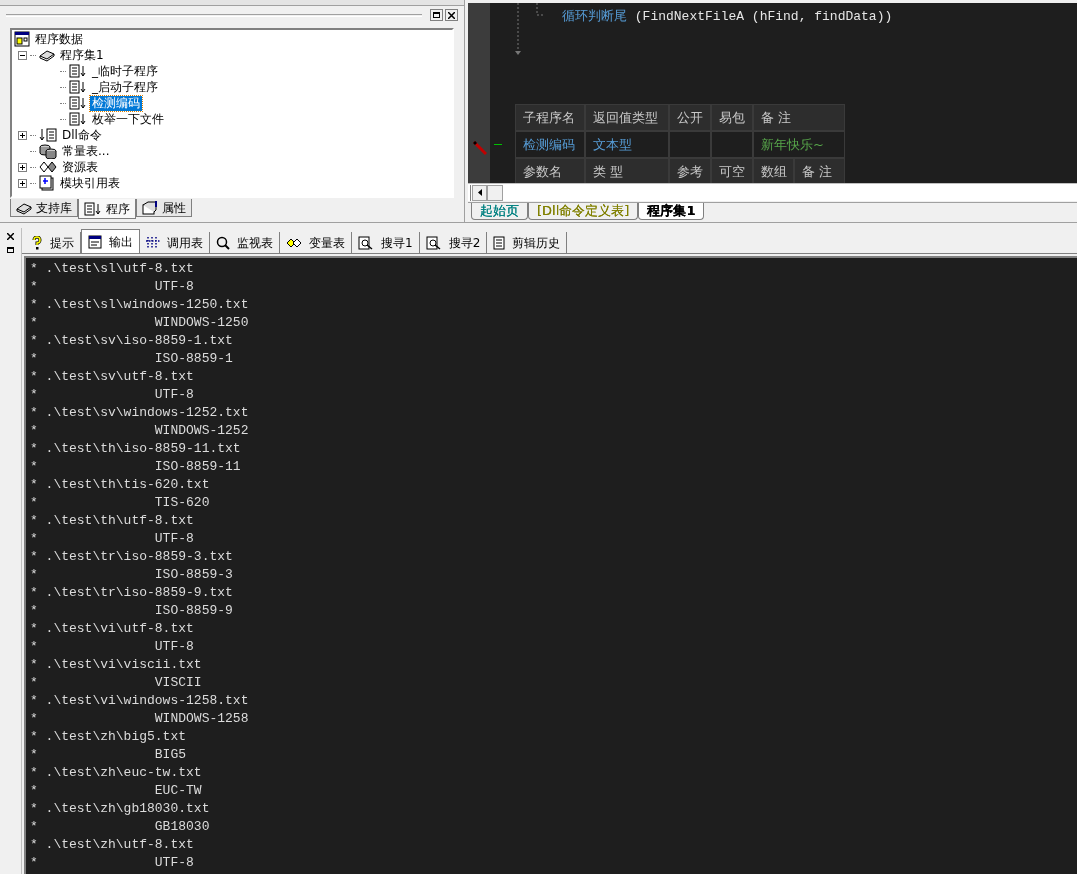 The image size is (1077, 874). What do you see at coordinates (47, 183) in the screenshot?
I see `document-plus-icon` at bounding box center [47, 183].